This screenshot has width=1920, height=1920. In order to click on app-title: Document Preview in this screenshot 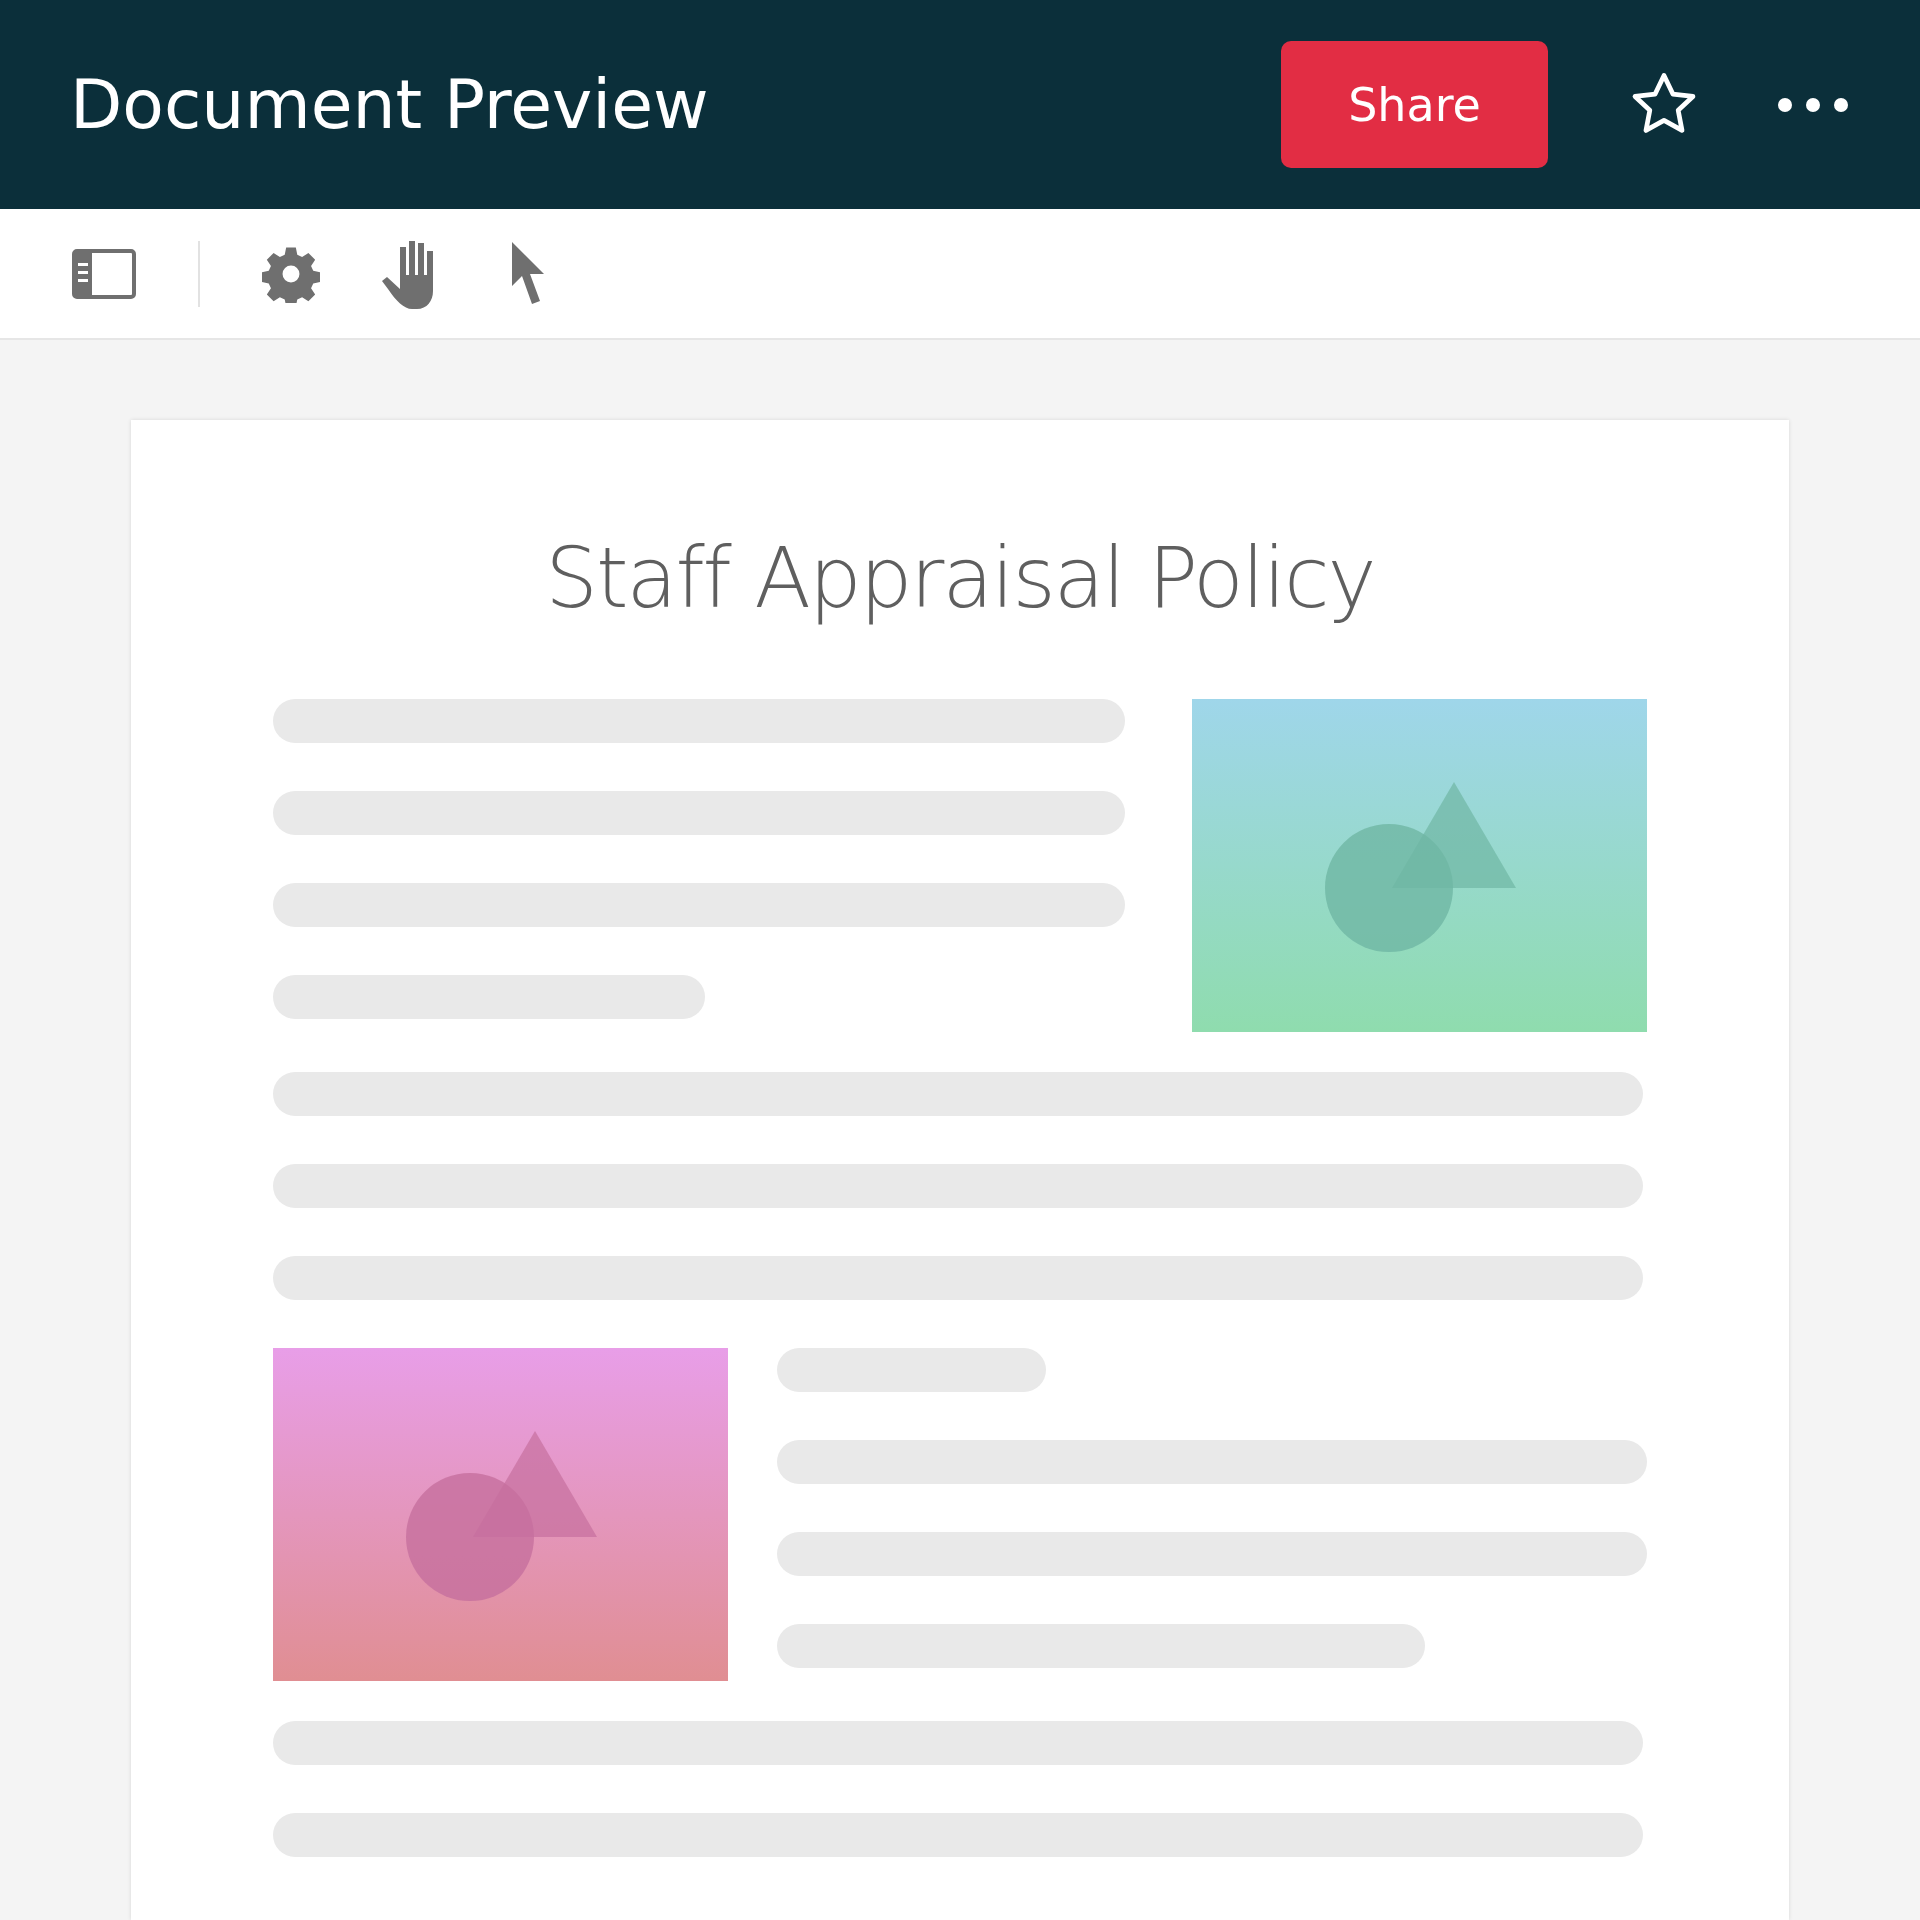, I will do `click(390, 104)`.